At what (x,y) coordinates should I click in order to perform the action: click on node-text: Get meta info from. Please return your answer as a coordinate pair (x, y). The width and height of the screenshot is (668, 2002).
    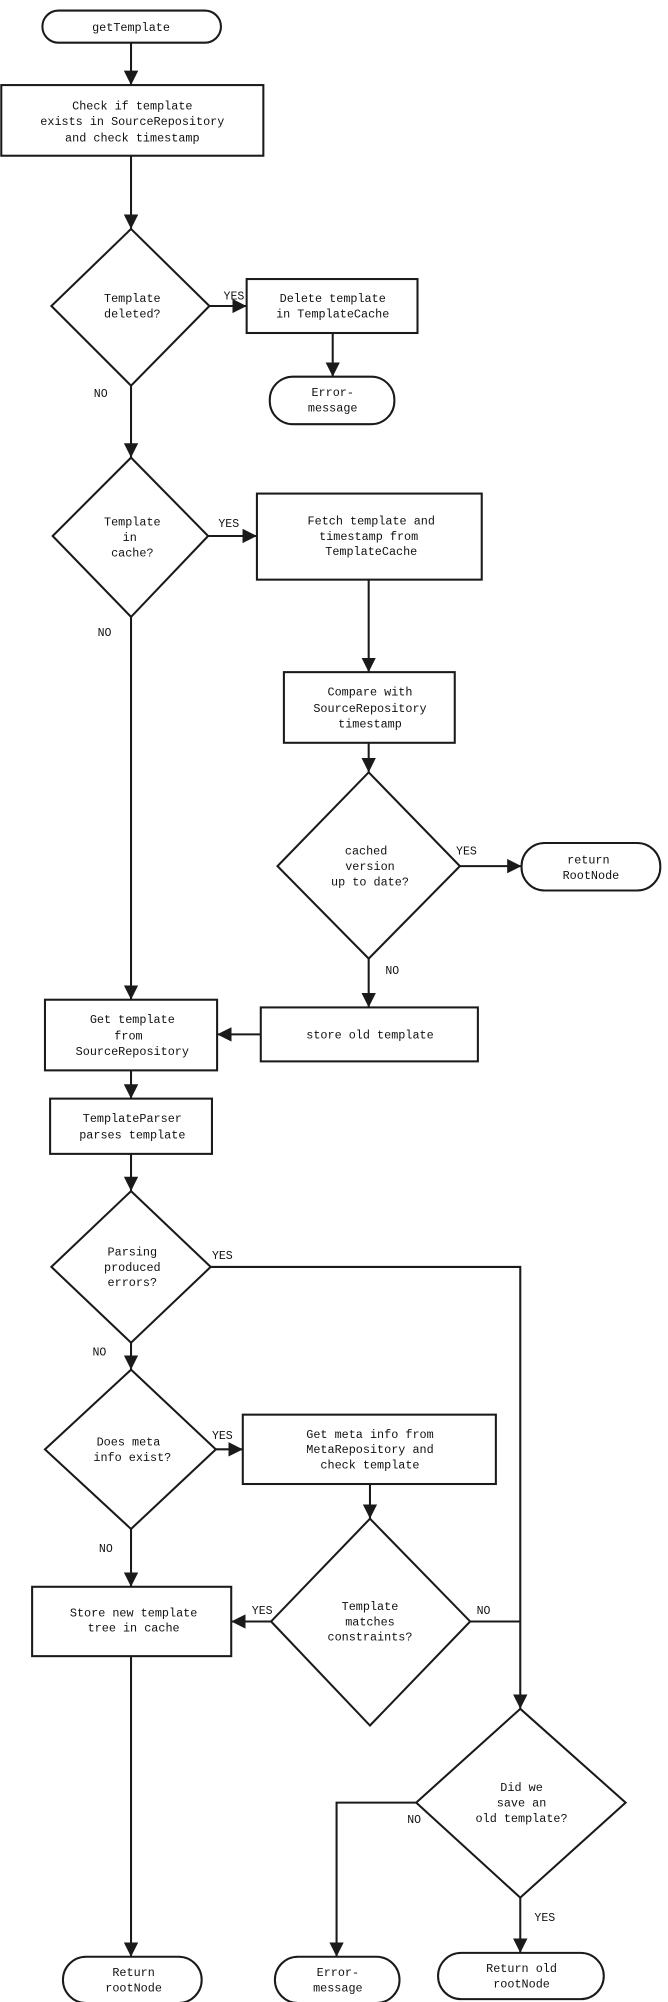
    Looking at the image, I should click on (369, 1435).